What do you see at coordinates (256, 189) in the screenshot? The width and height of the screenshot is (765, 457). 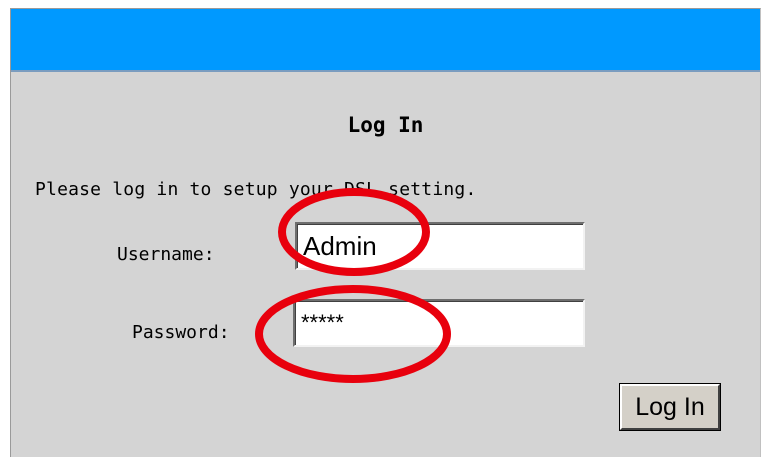 I see `instructions-text: Please log in to setup your DSL setting.` at bounding box center [256, 189].